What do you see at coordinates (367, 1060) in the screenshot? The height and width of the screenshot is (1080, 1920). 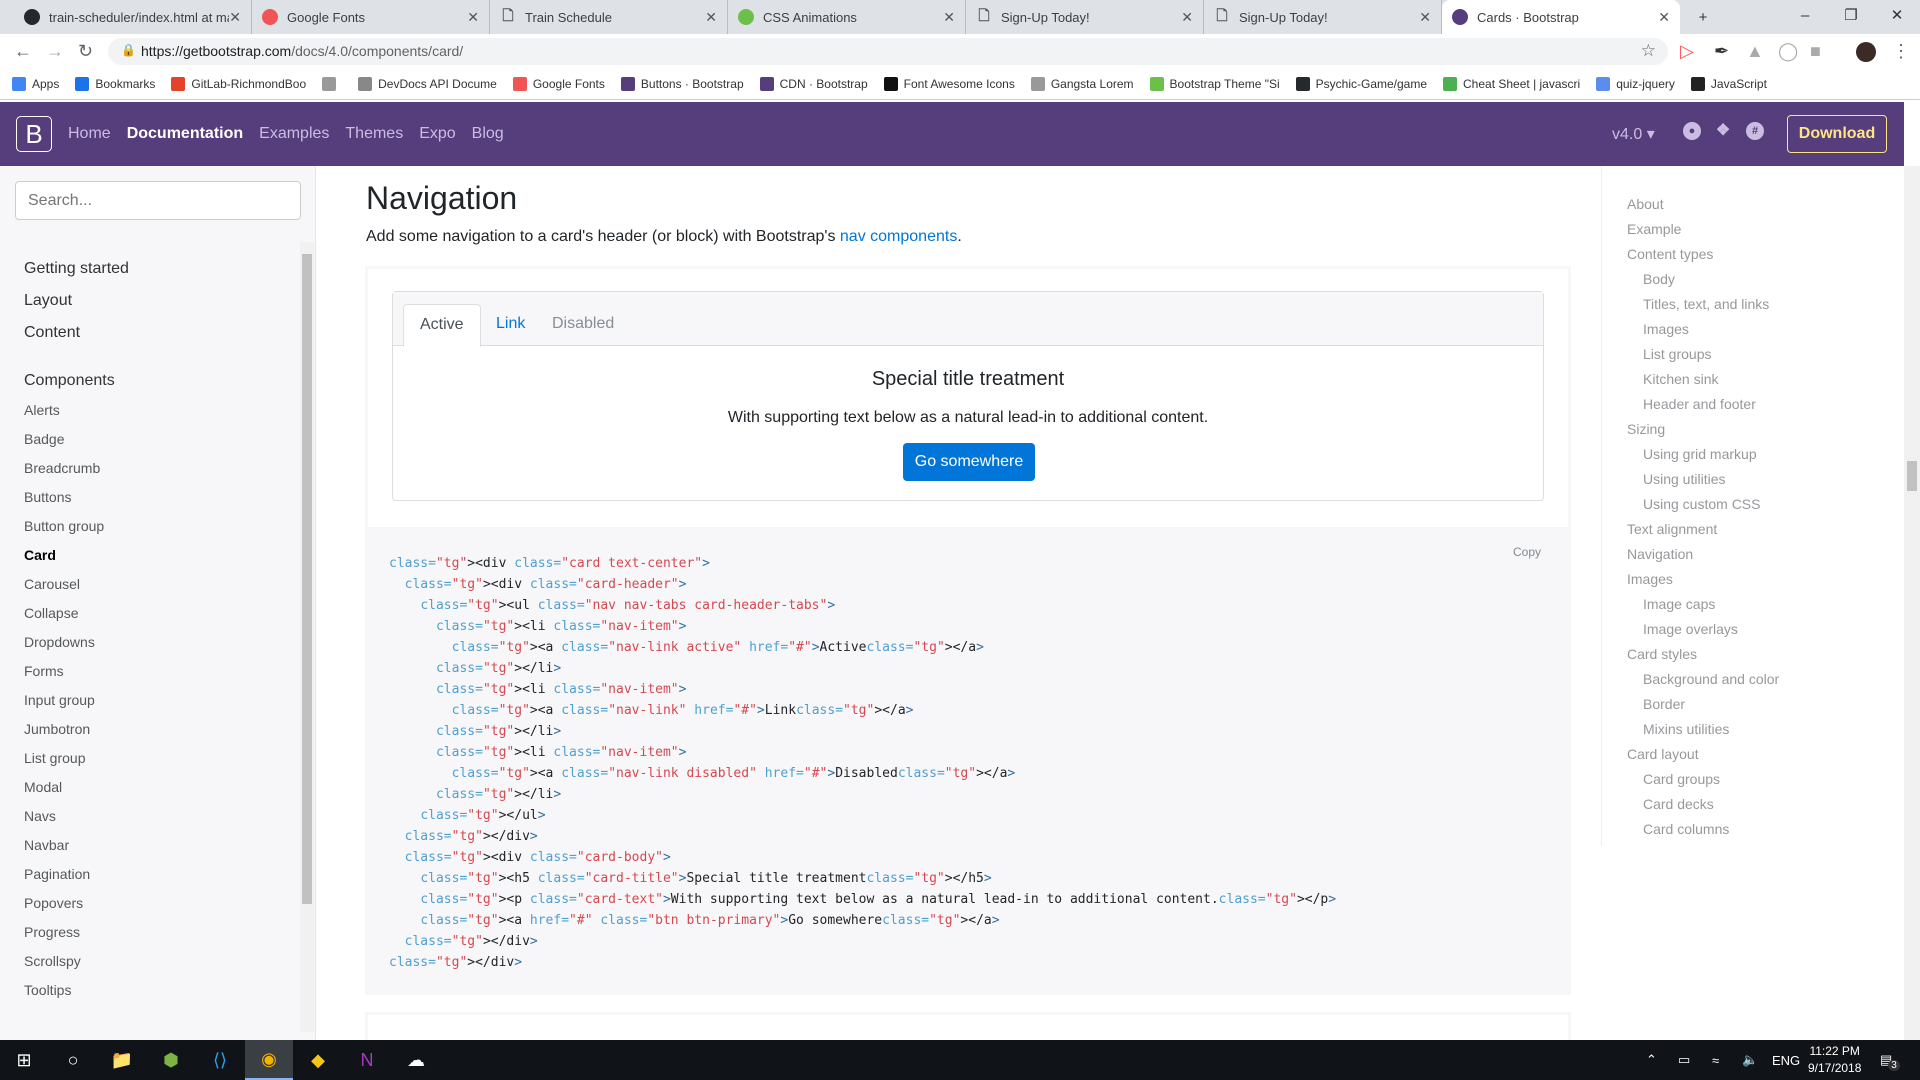 I see `onenote-icon: N` at bounding box center [367, 1060].